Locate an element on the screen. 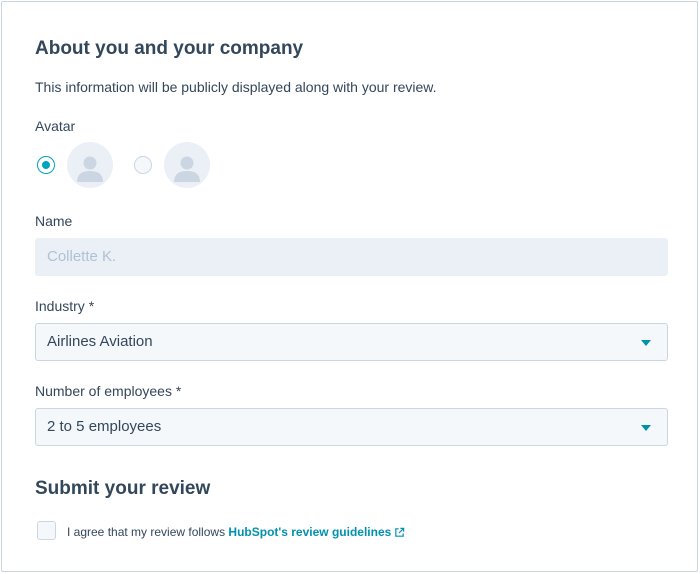  agree-checkbox is located at coordinates (46, 530).